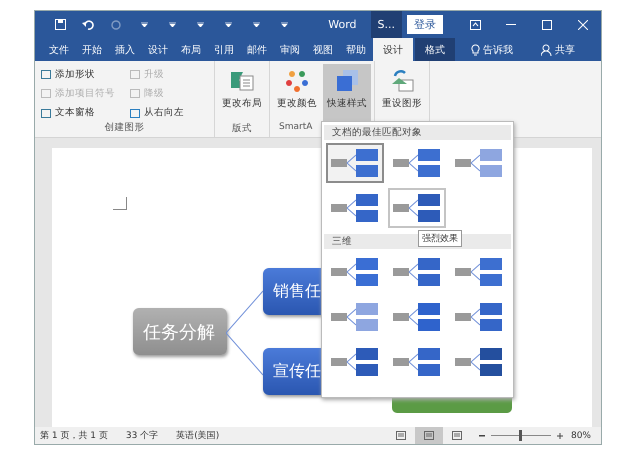  What do you see at coordinates (191, 49) in the screenshot?
I see `ribbon-tab: 布局` at bounding box center [191, 49].